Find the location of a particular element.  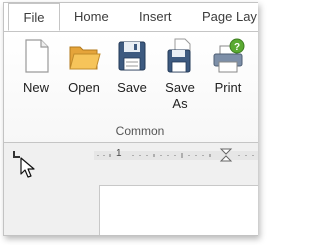

save-button: Save is located at coordinates (132, 67).